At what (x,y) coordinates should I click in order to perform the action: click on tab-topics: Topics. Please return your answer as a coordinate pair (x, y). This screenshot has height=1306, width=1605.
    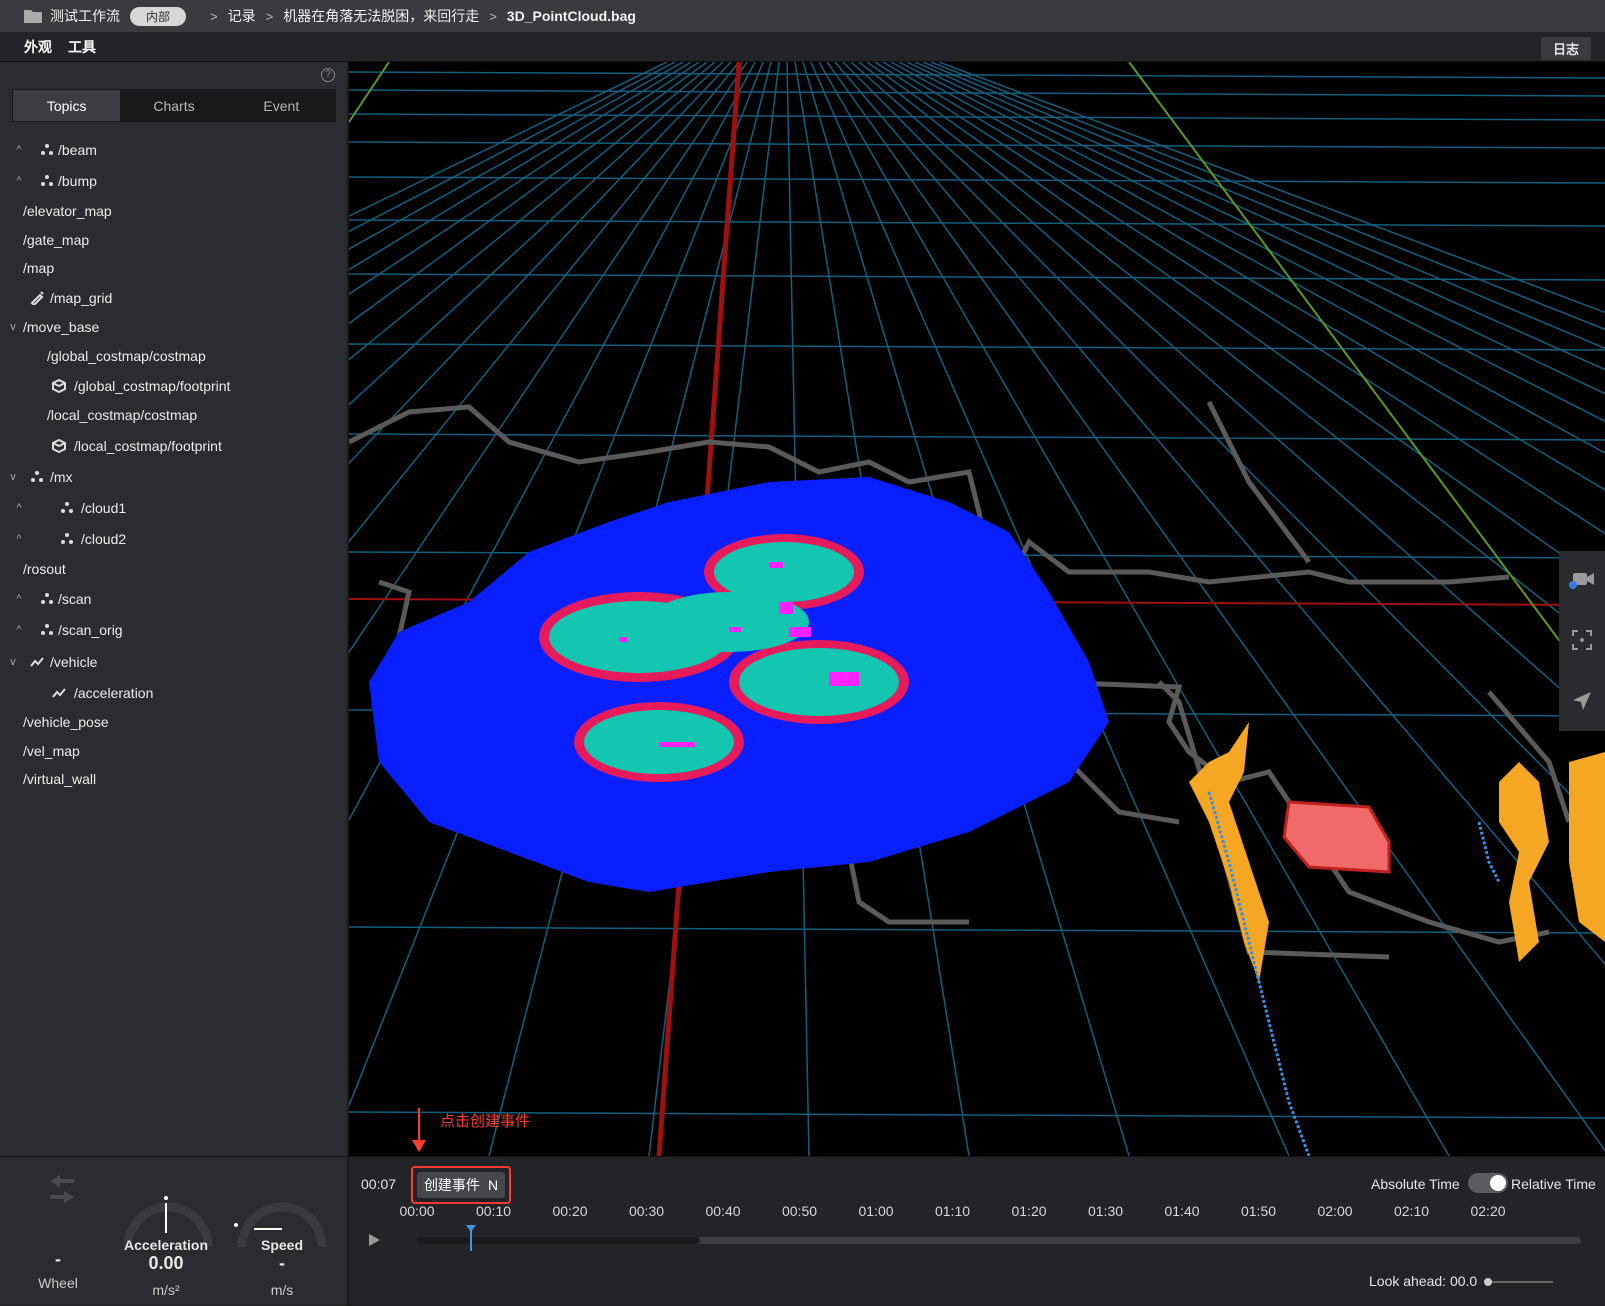
    Looking at the image, I should click on (67, 105).